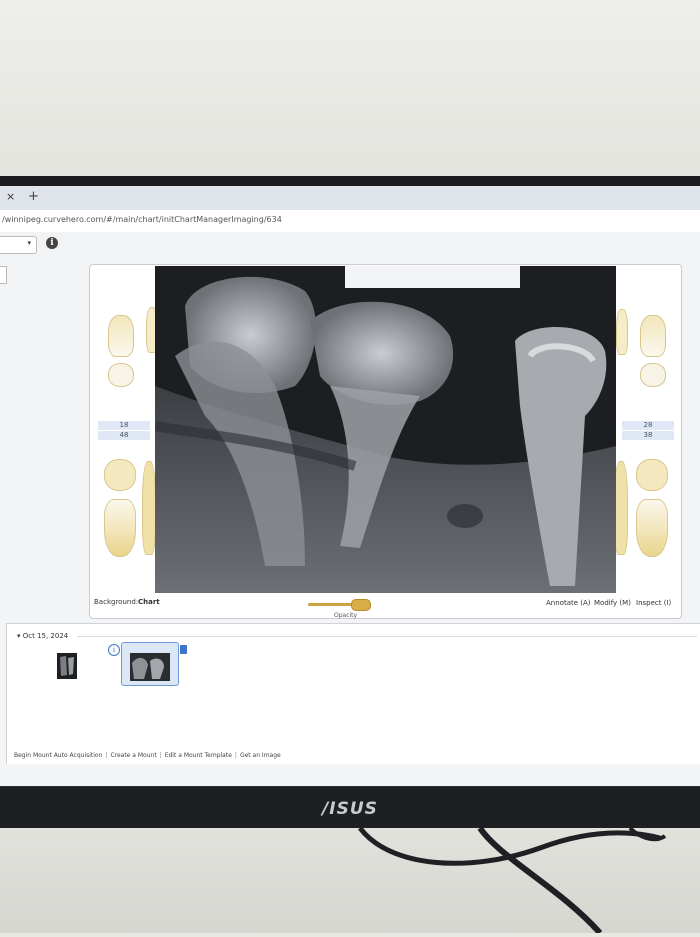 The height and width of the screenshot is (937, 700). Describe the element at coordinates (648, 425) in the screenshot. I see `tooth-label-28: 28` at that location.